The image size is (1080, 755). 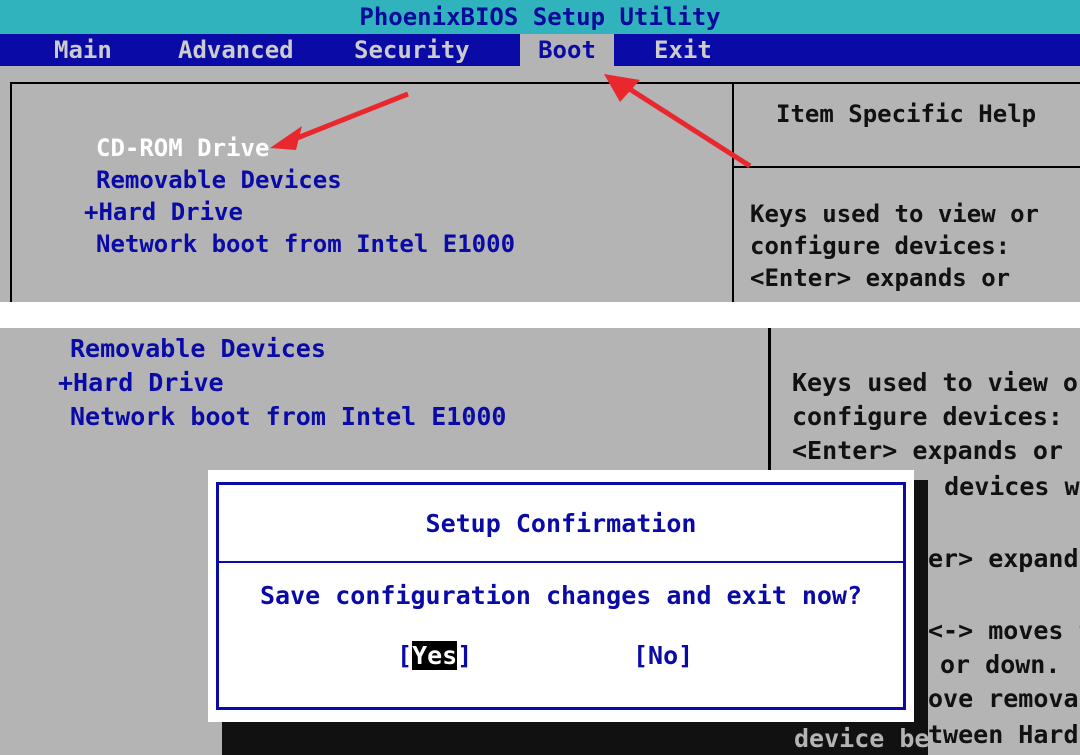 What do you see at coordinates (663, 655) in the screenshot?
I see `no-button: [No]` at bounding box center [663, 655].